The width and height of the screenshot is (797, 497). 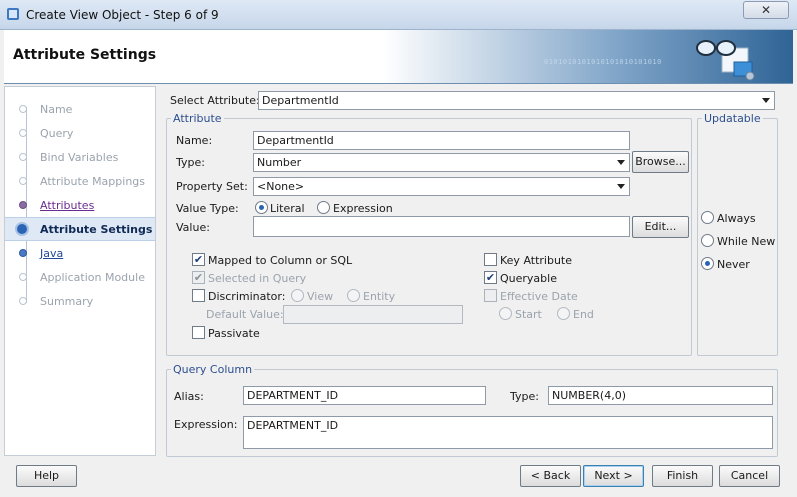 I want to click on step-attributes: Attributes, so click(x=80, y=205).